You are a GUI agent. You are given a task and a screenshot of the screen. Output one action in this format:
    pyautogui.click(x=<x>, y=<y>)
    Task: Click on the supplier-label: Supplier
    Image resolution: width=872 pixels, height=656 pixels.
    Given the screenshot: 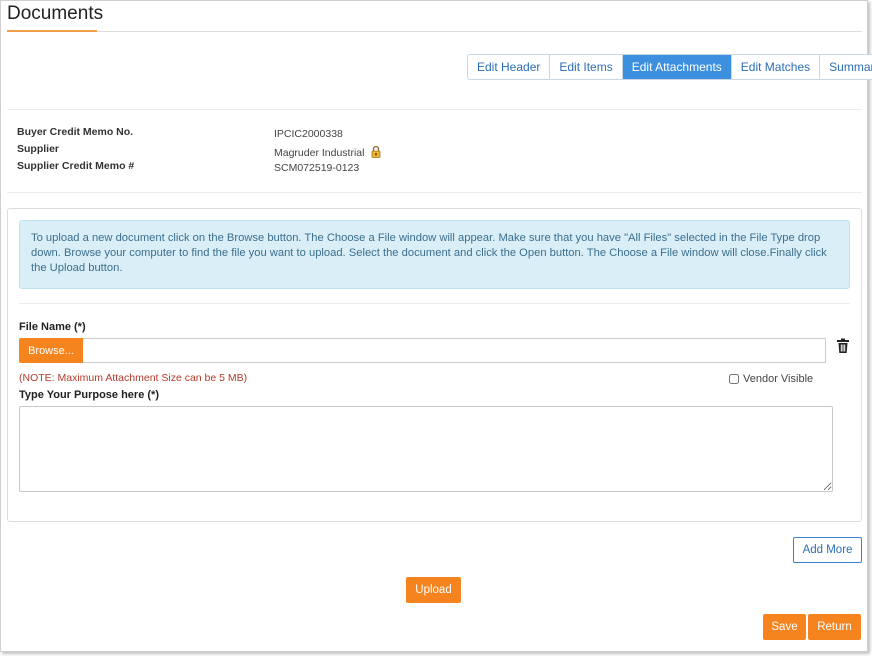 What is the action you would take?
    pyautogui.click(x=38, y=149)
    